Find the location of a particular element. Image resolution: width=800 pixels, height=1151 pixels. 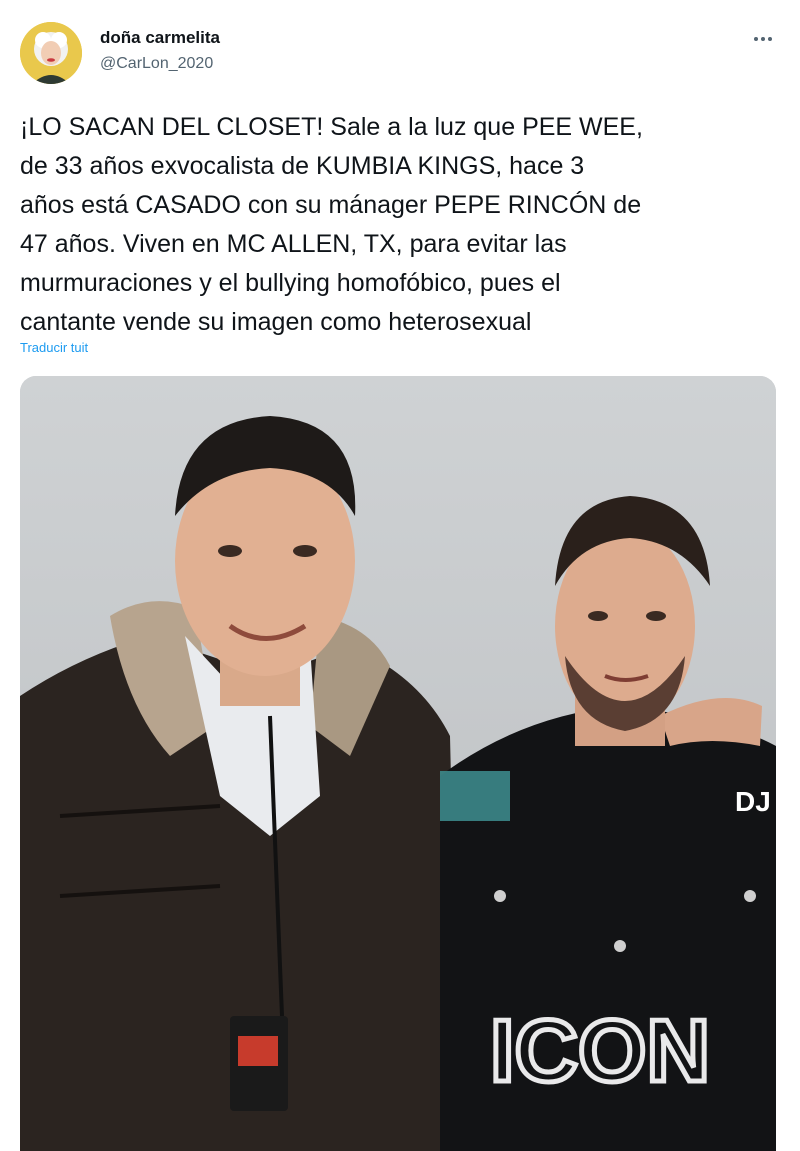

more-options-icon is located at coordinates (763, 39).